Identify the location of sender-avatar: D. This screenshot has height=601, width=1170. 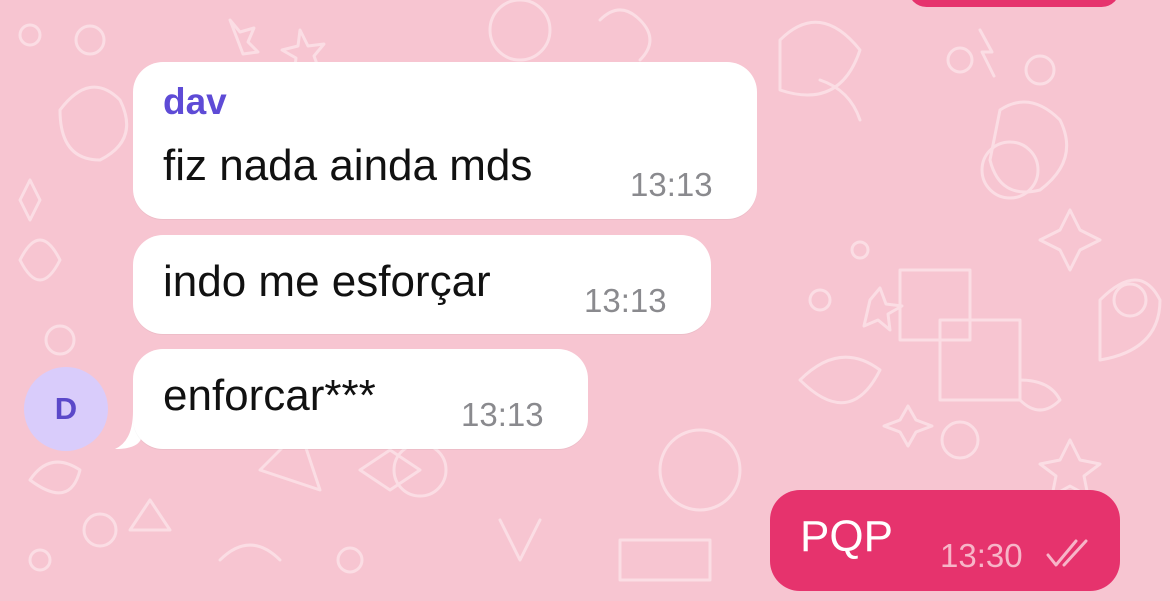
(66, 409).